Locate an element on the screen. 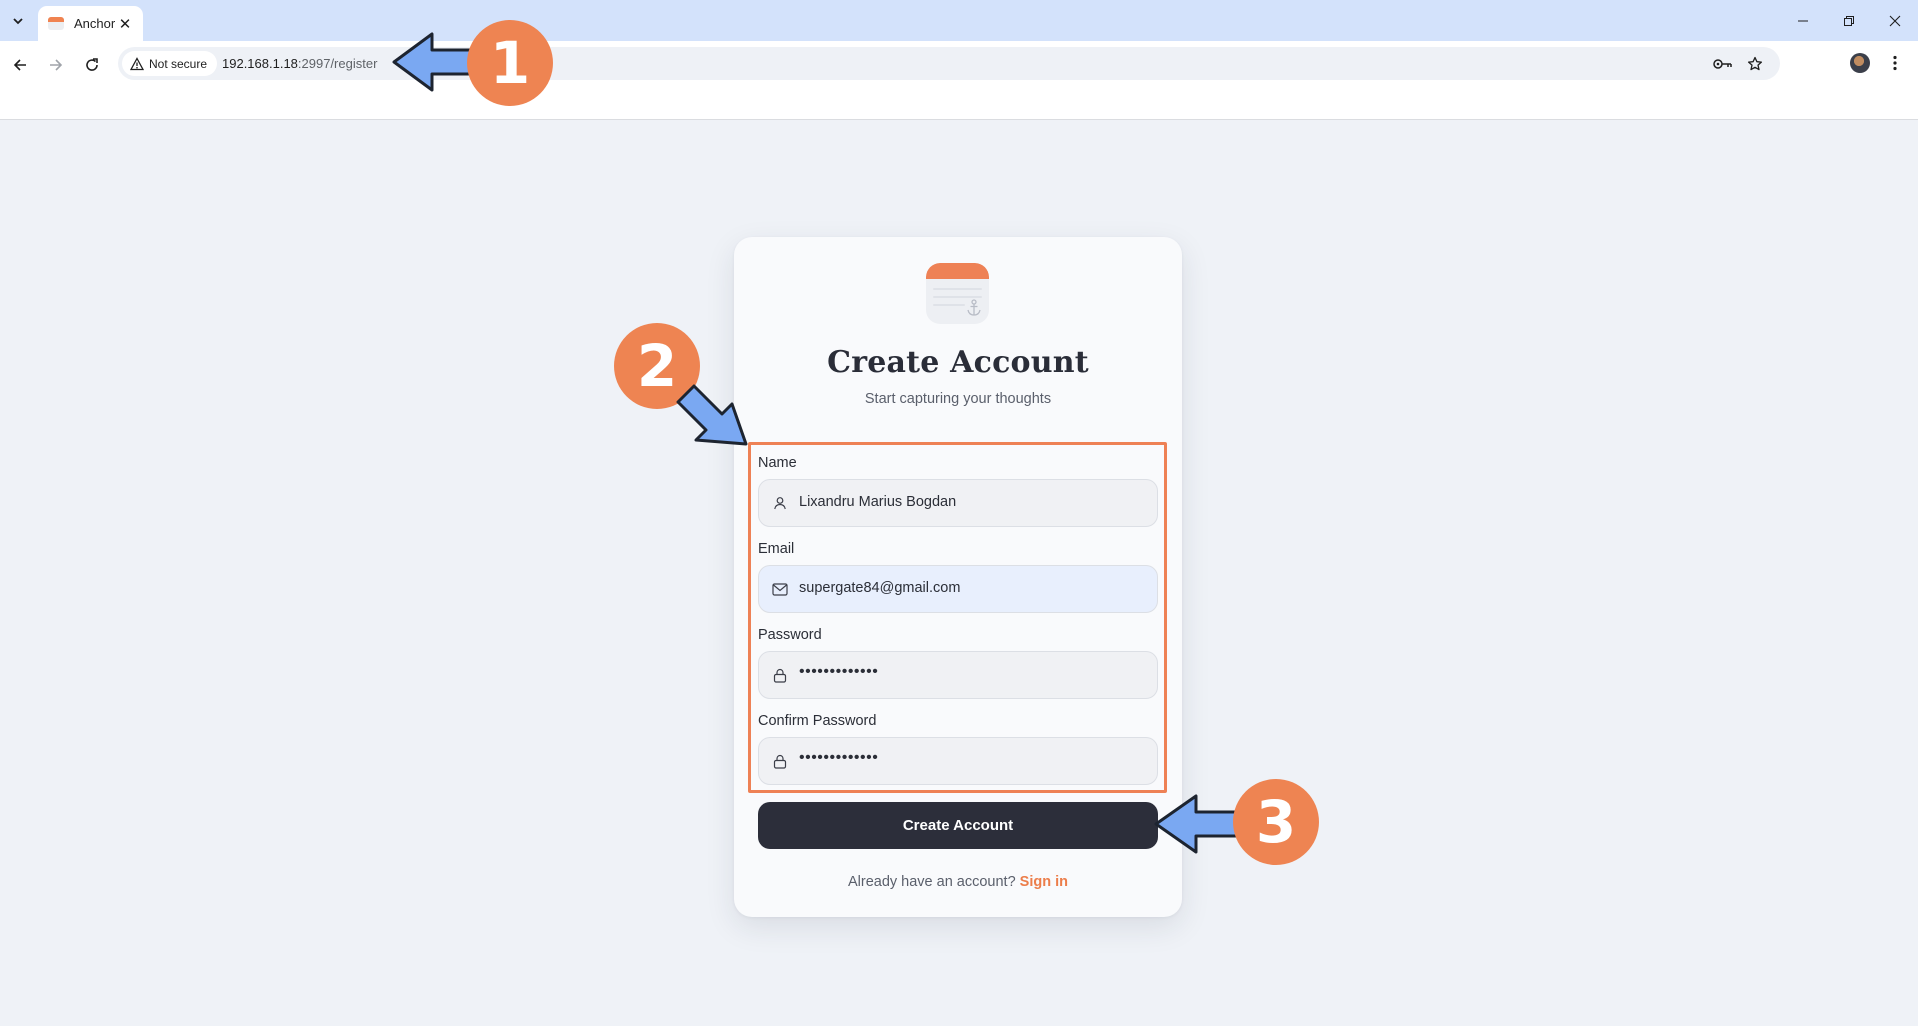  kebab-menu-icon is located at coordinates (1895, 63).